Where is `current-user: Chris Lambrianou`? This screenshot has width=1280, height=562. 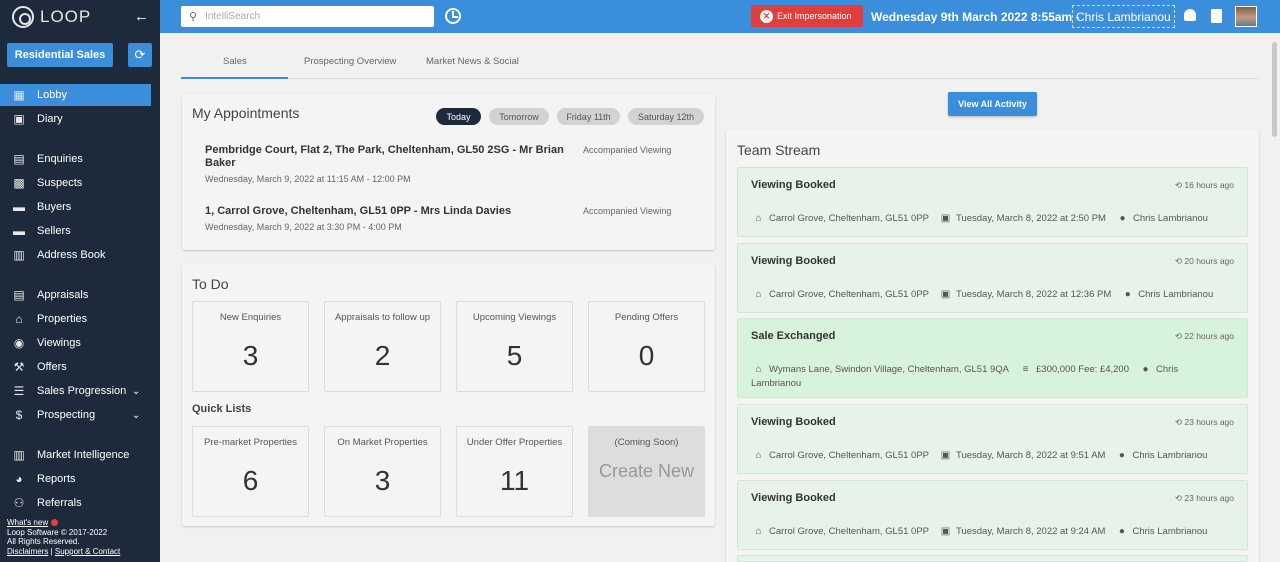
current-user: Chris Lambrianou is located at coordinates (1123, 16).